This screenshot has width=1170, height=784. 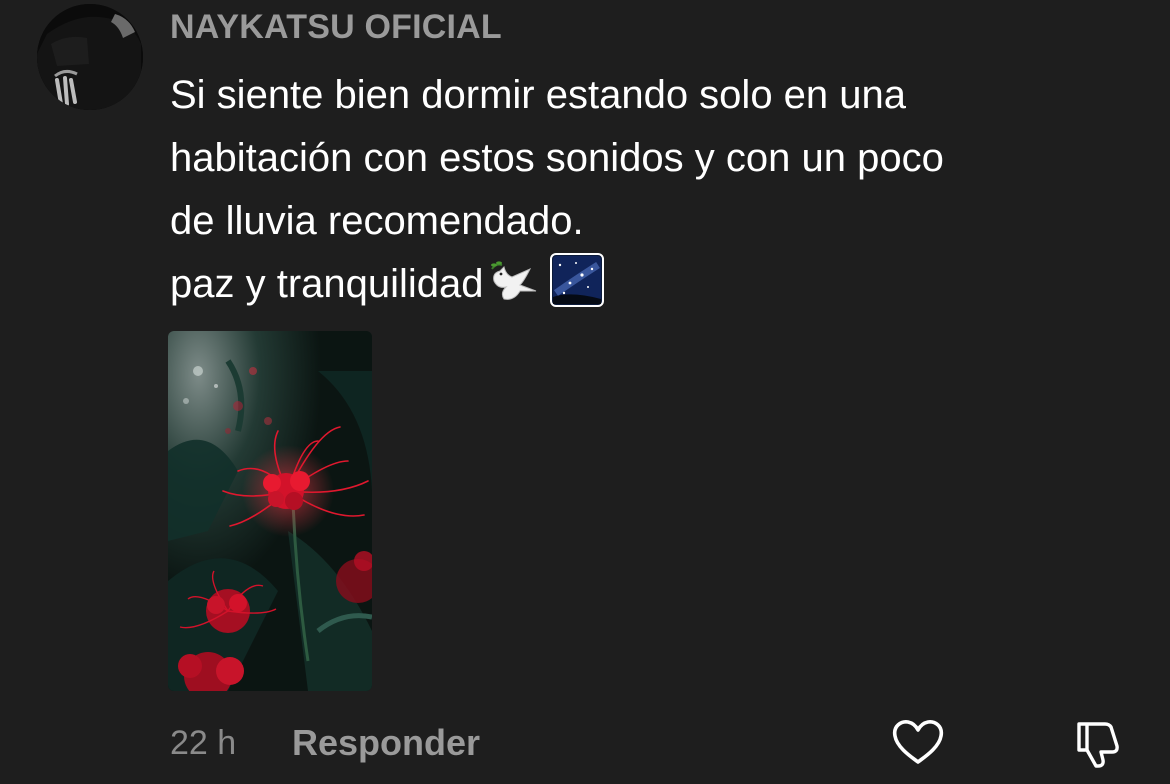 What do you see at coordinates (336, 27) in the screenshot?
I see `username: NAYKATSU OFICIAL` at bounding box center [336, 27].